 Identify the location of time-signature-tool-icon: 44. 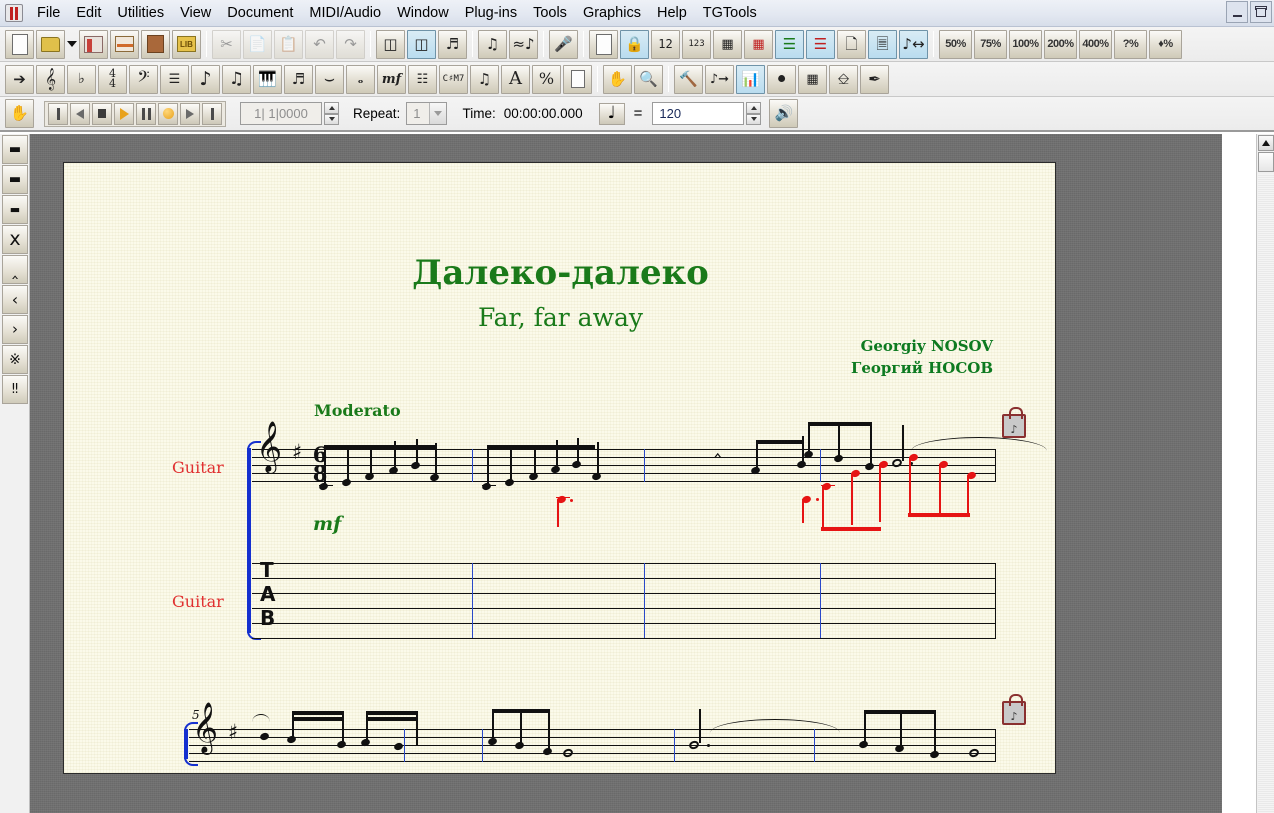
(112, 79).